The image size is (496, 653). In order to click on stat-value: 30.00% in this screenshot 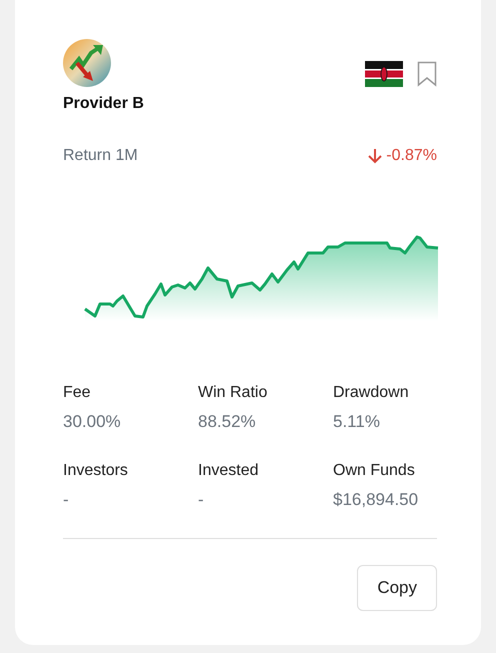, I will do `click(92, 422)`.